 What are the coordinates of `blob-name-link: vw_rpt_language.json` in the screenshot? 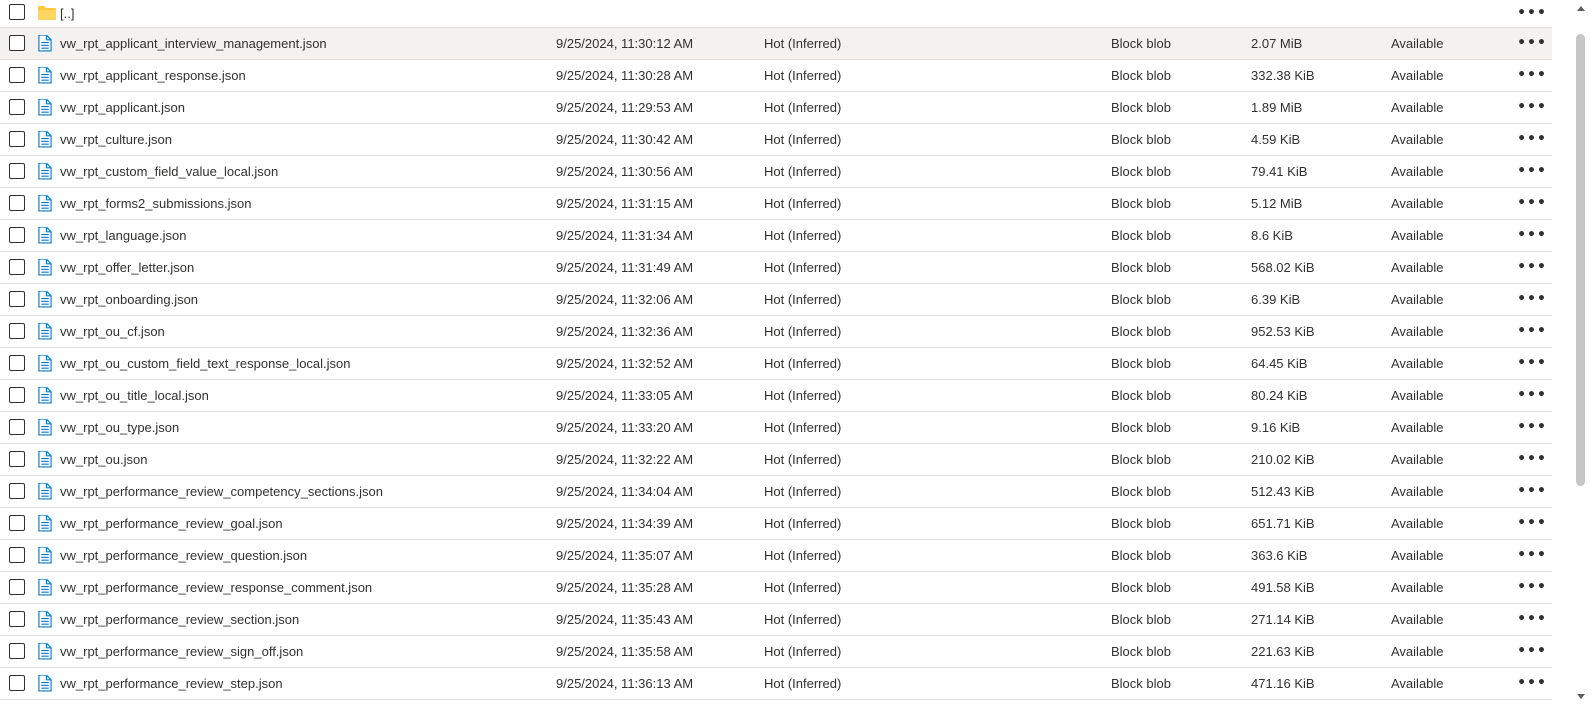 It's located at (295, 235).